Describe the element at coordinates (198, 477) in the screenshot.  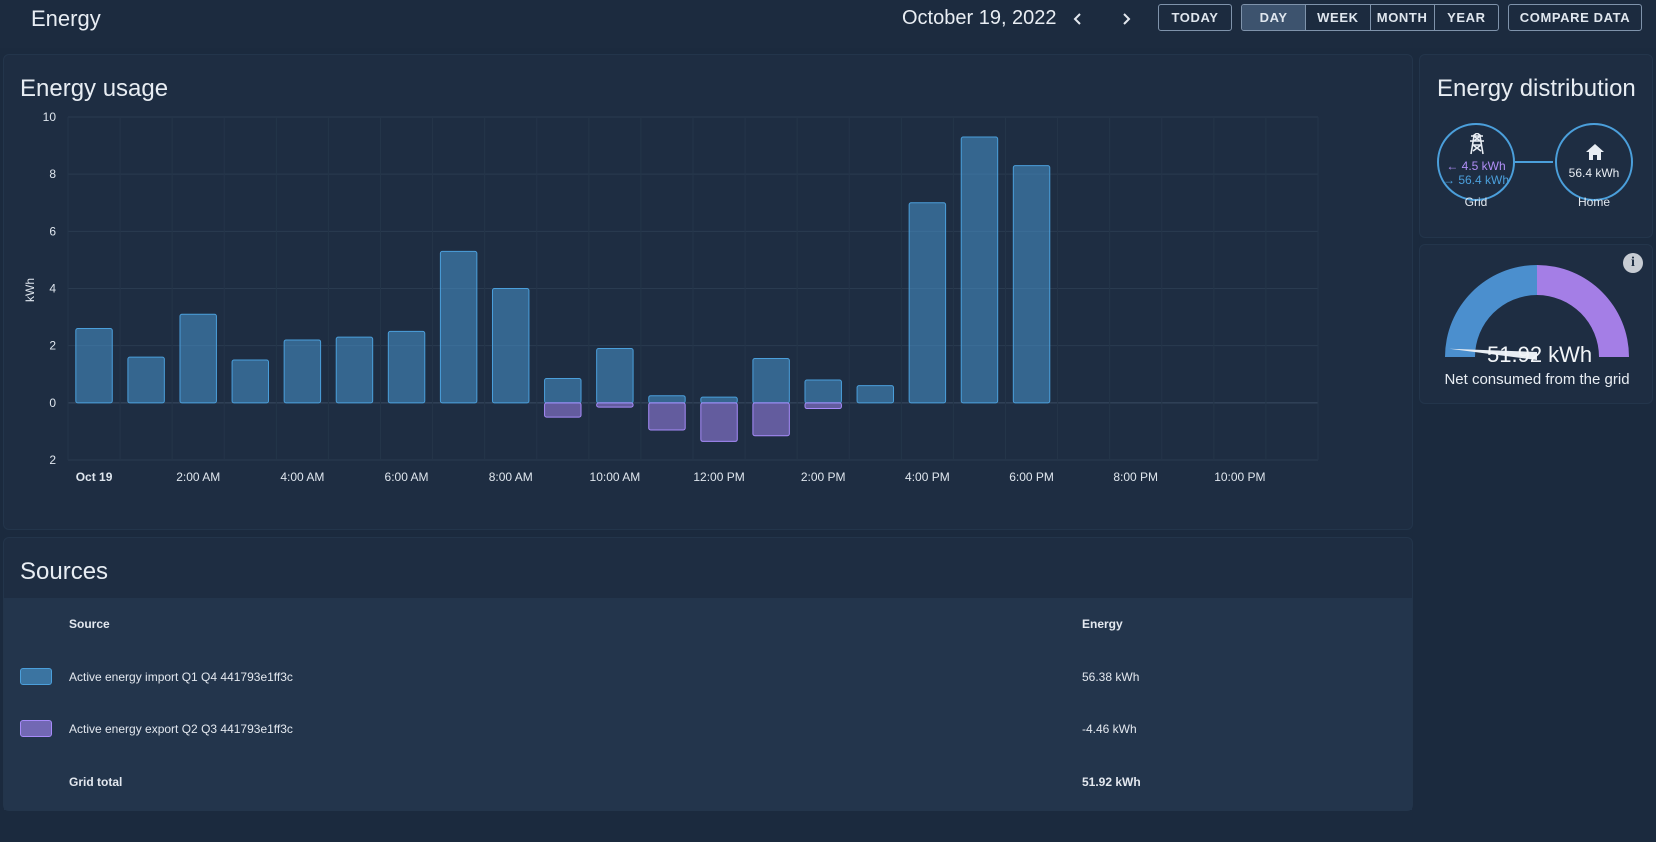
I see `x-tick-label: 2:00 AM` at that location.